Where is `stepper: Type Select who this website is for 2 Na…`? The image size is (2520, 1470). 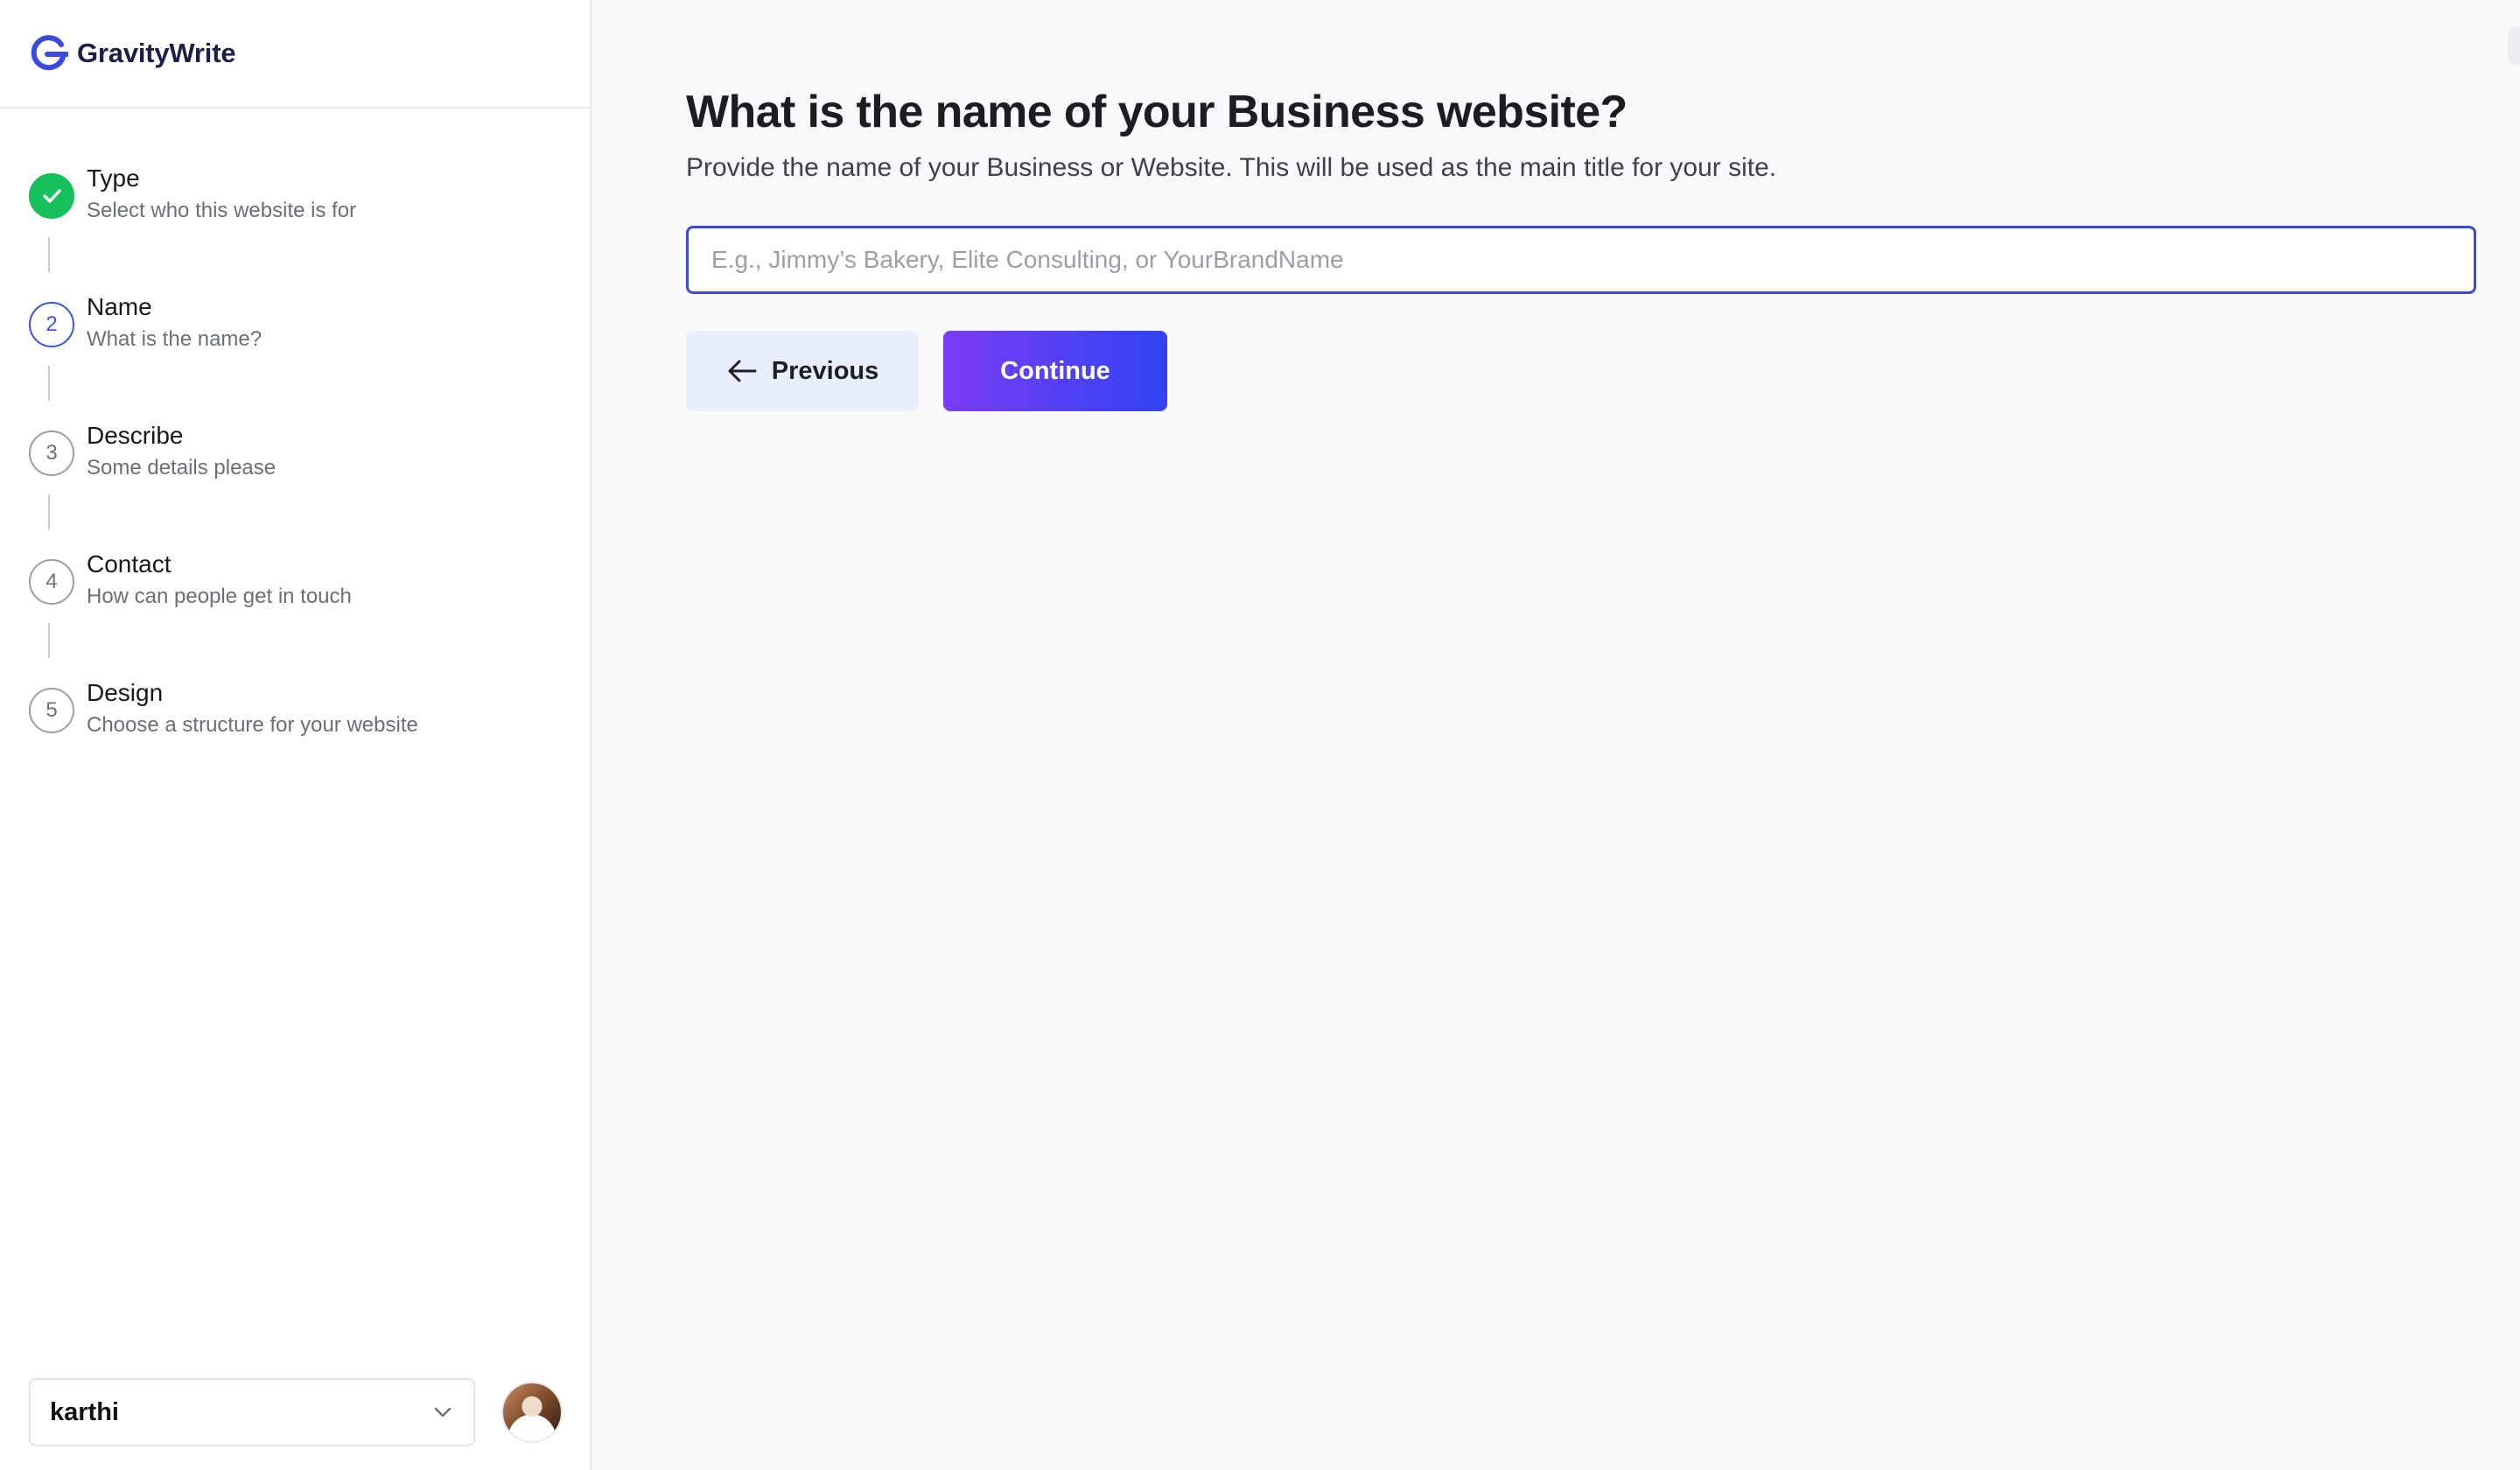
stepper: Type Select who this website is for 2 Na… is located at coordinates (295, 423).